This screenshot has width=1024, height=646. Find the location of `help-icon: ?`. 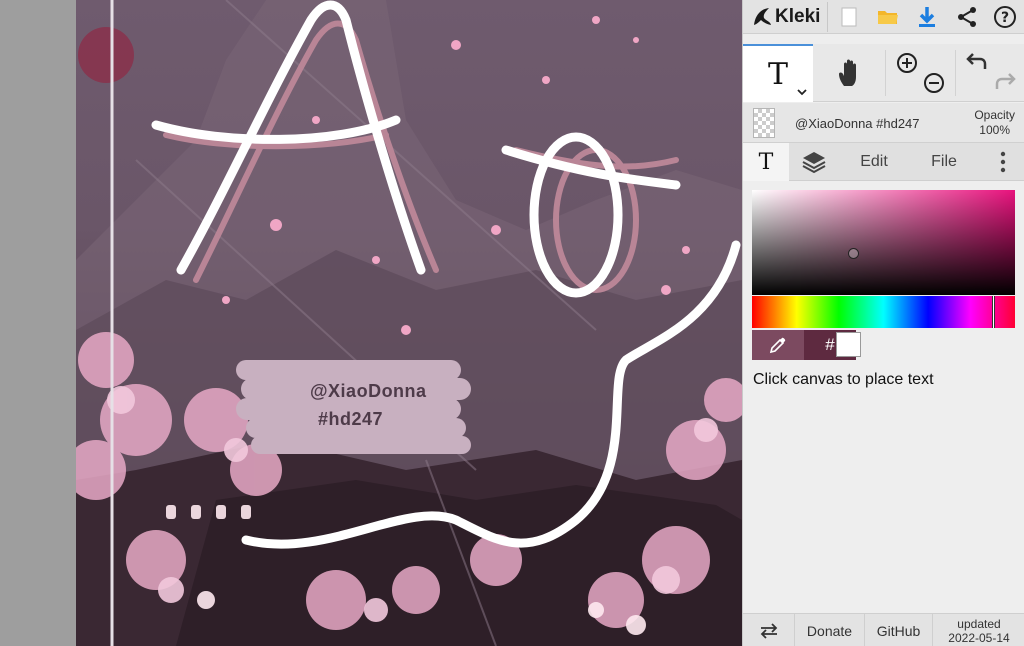

help-icon: ? is located at coordinates (1005, 17).